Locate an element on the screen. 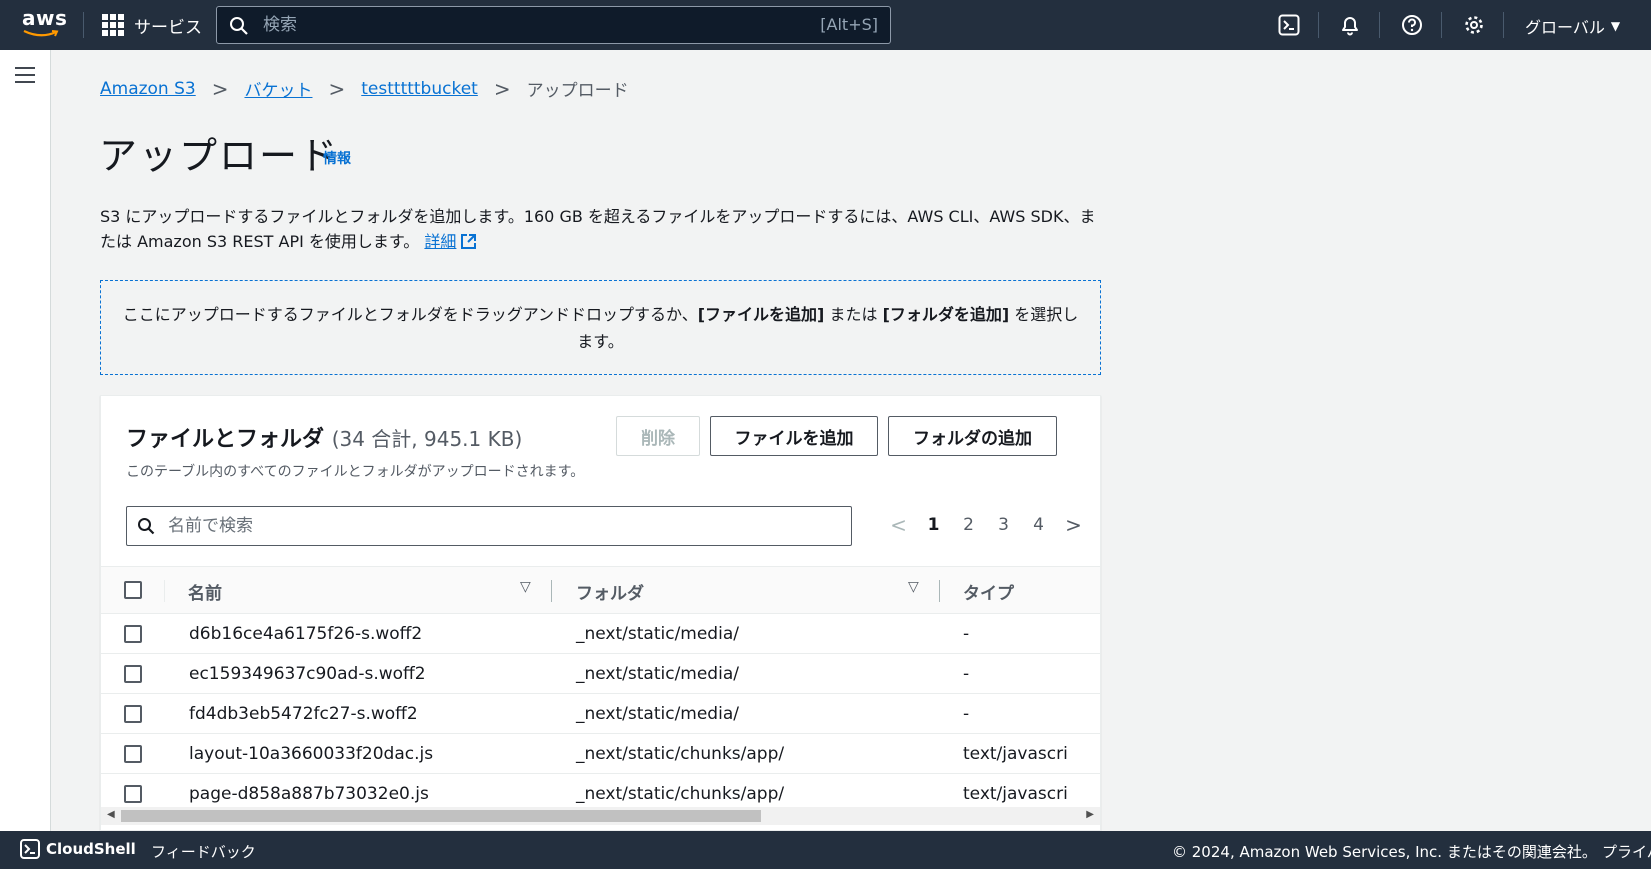  cell-name: fd4db3eb5472fc27-s.woff2 is located at coordinates (303, 714).